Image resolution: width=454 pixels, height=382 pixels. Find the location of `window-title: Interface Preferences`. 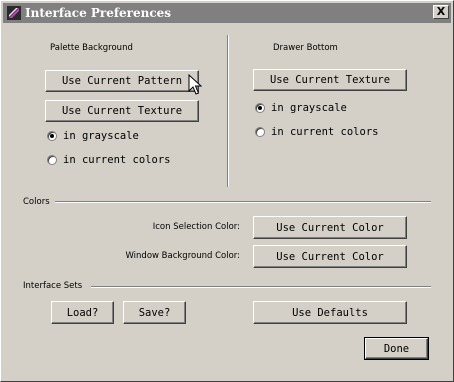

window-title: Interface Preferences is located at coordinates (98, 13).